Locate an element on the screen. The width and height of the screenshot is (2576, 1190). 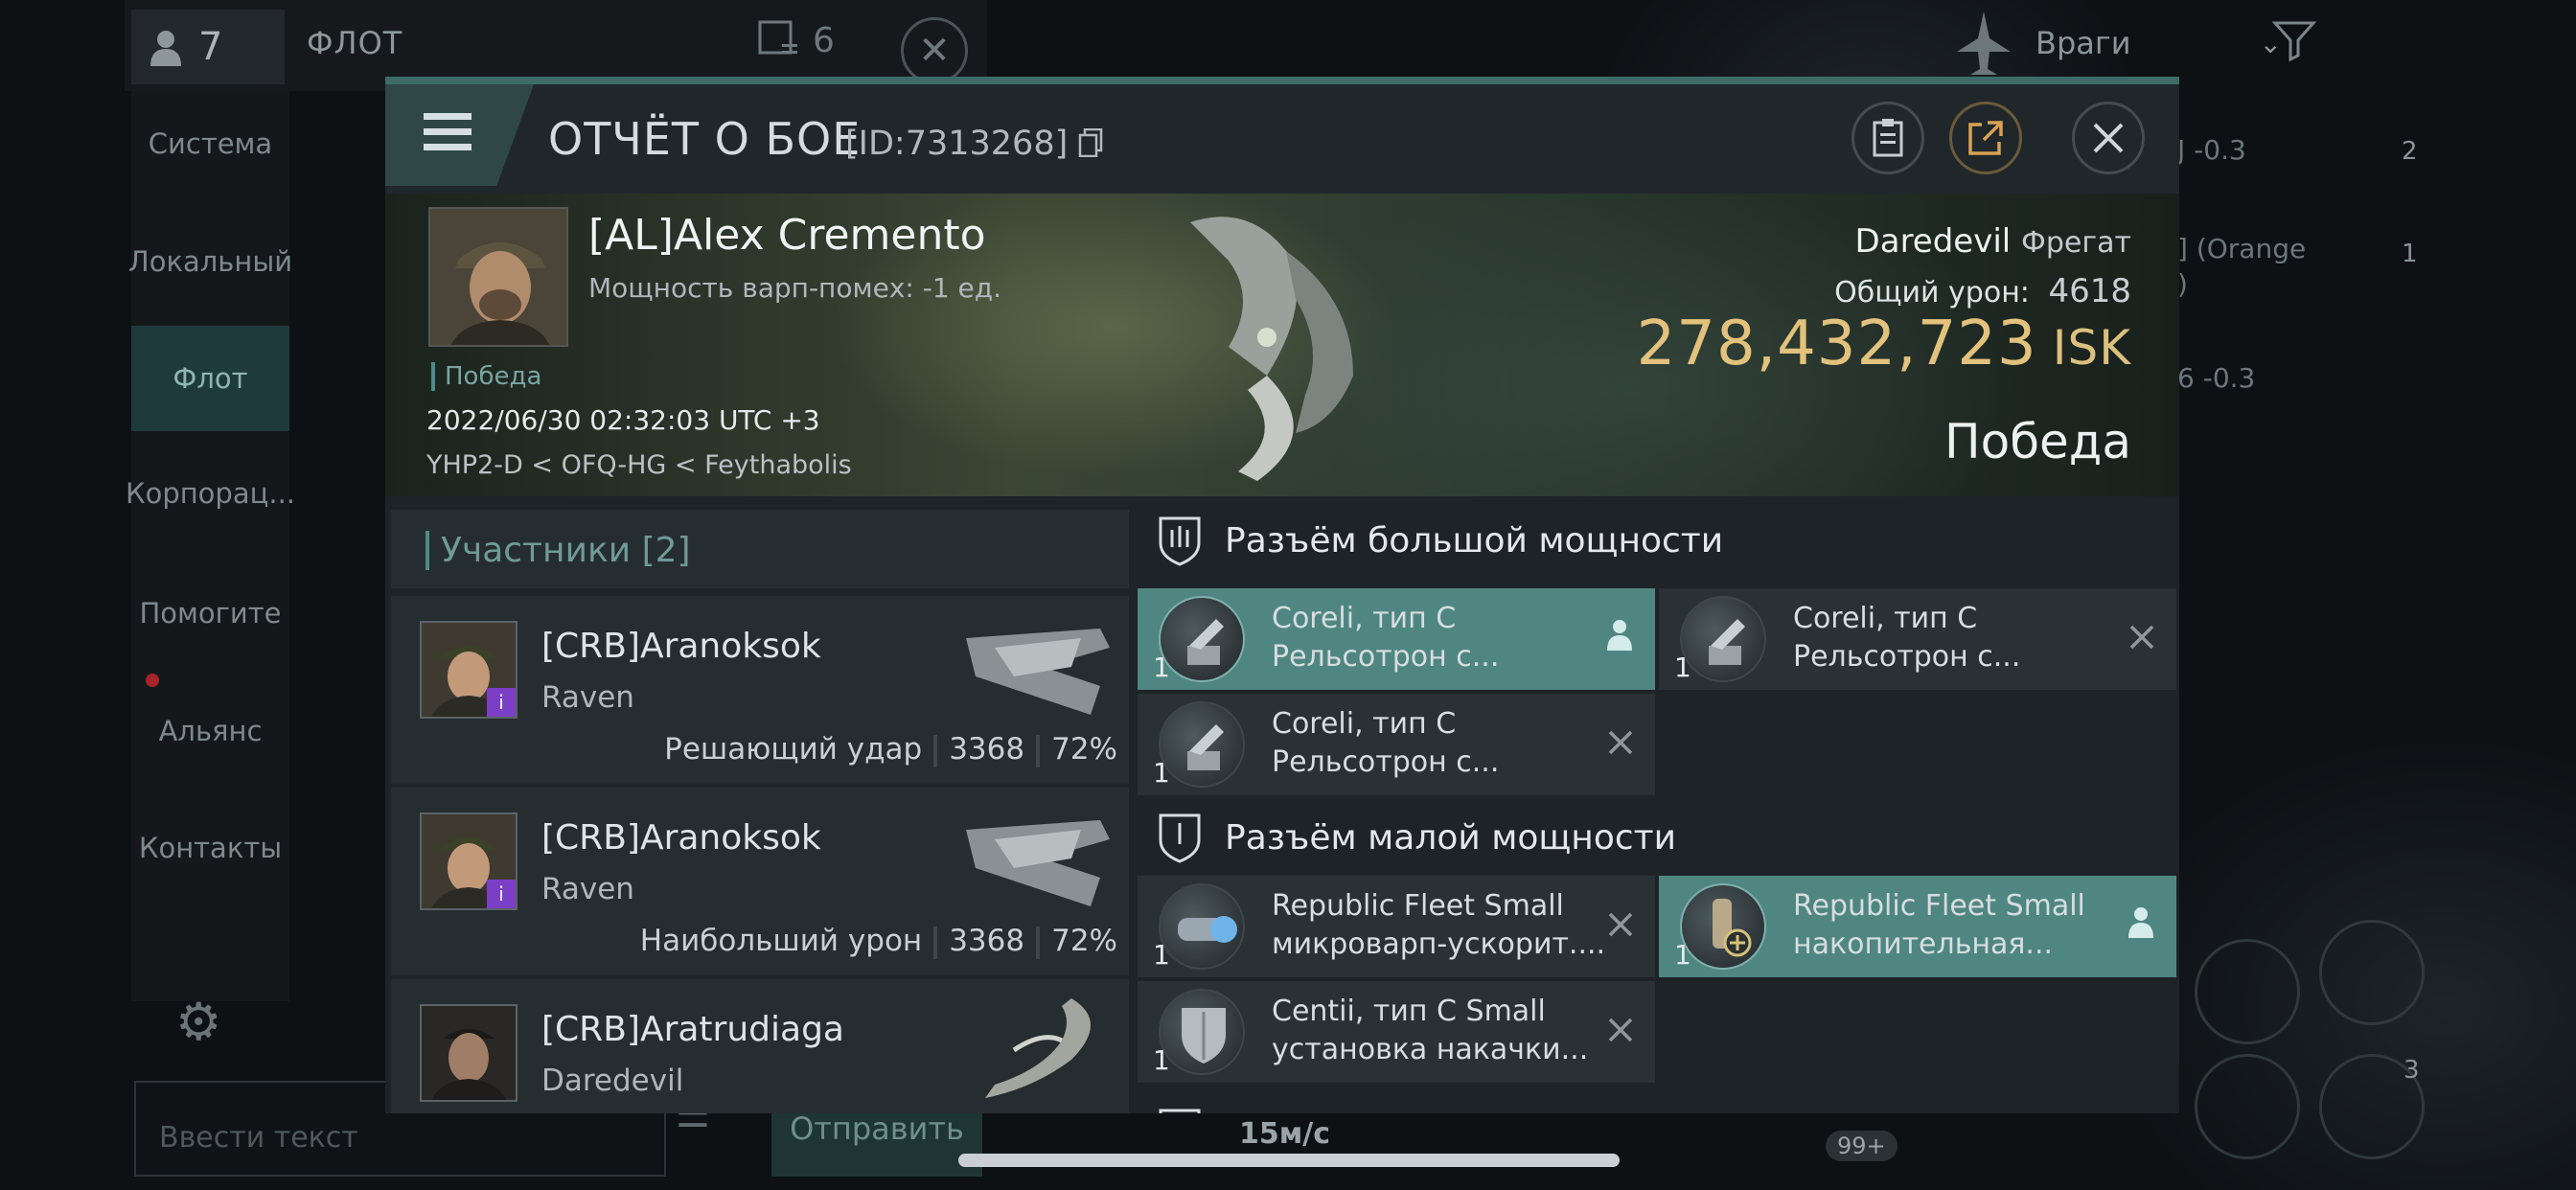
participant-row: [CRB]Aratrudiaga Daredevil is located at coordinates (760, 1046).